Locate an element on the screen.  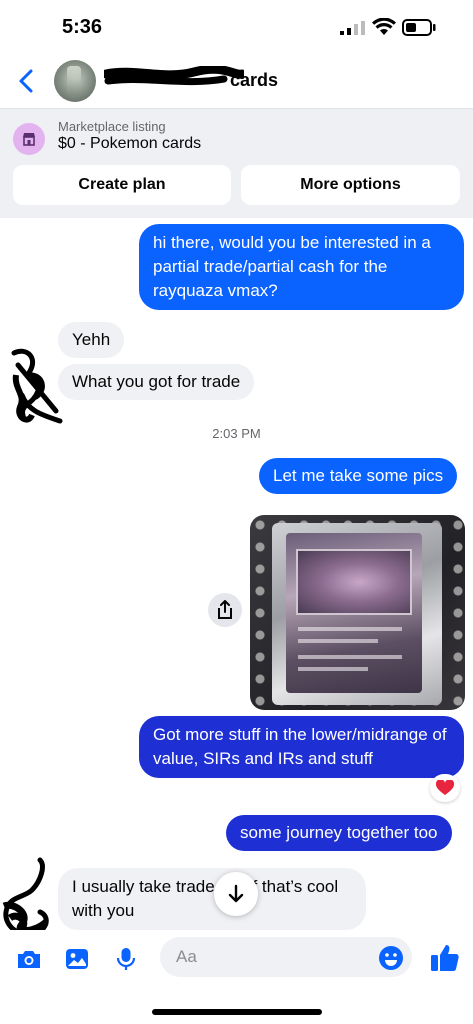
name-redaction-scribble is located at coordinates (174, 76).